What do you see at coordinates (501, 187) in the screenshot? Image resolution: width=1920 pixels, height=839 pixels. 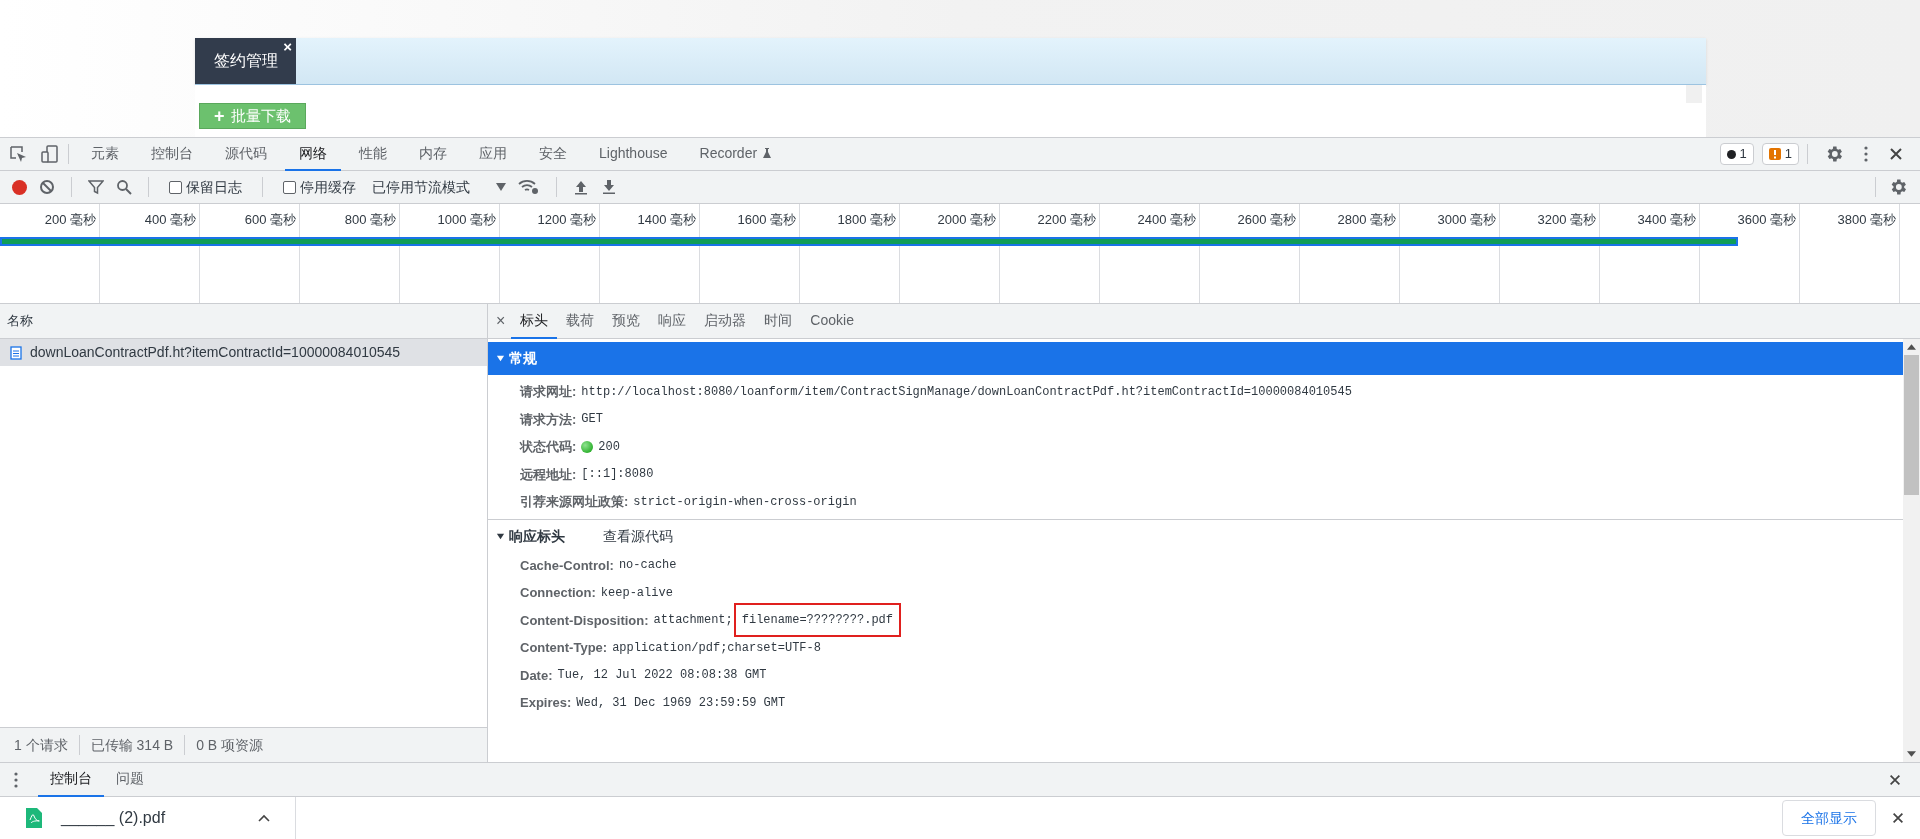 I see `dropdown-arrow-icon` at bounding box center [501, 187].